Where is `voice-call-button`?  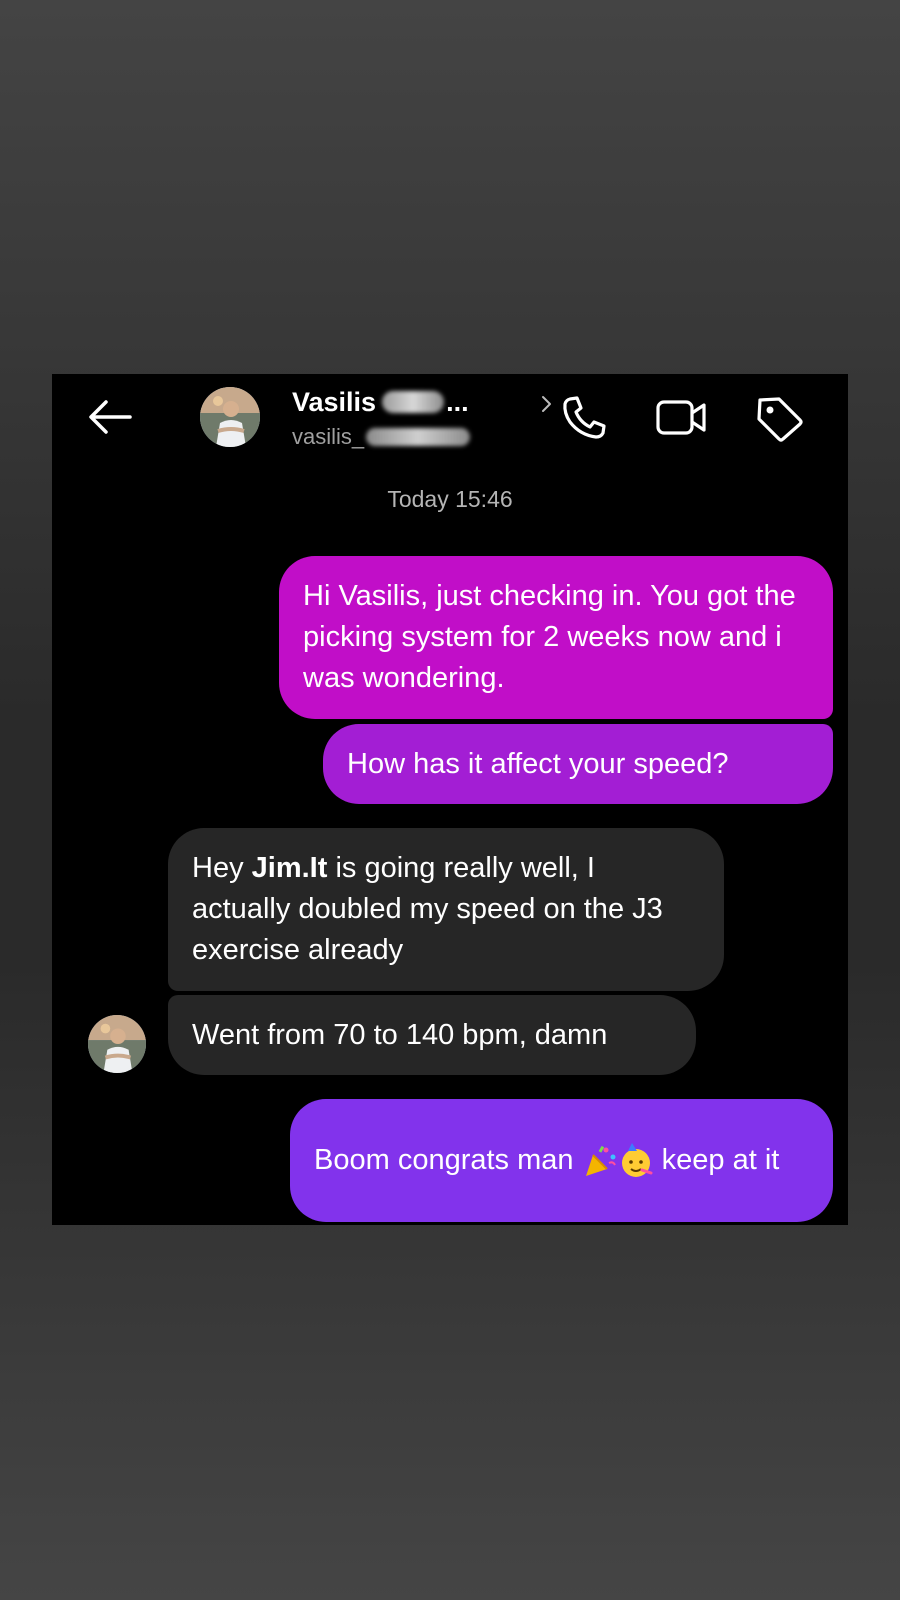 voice-call-button is located at coordinates (584, 417).